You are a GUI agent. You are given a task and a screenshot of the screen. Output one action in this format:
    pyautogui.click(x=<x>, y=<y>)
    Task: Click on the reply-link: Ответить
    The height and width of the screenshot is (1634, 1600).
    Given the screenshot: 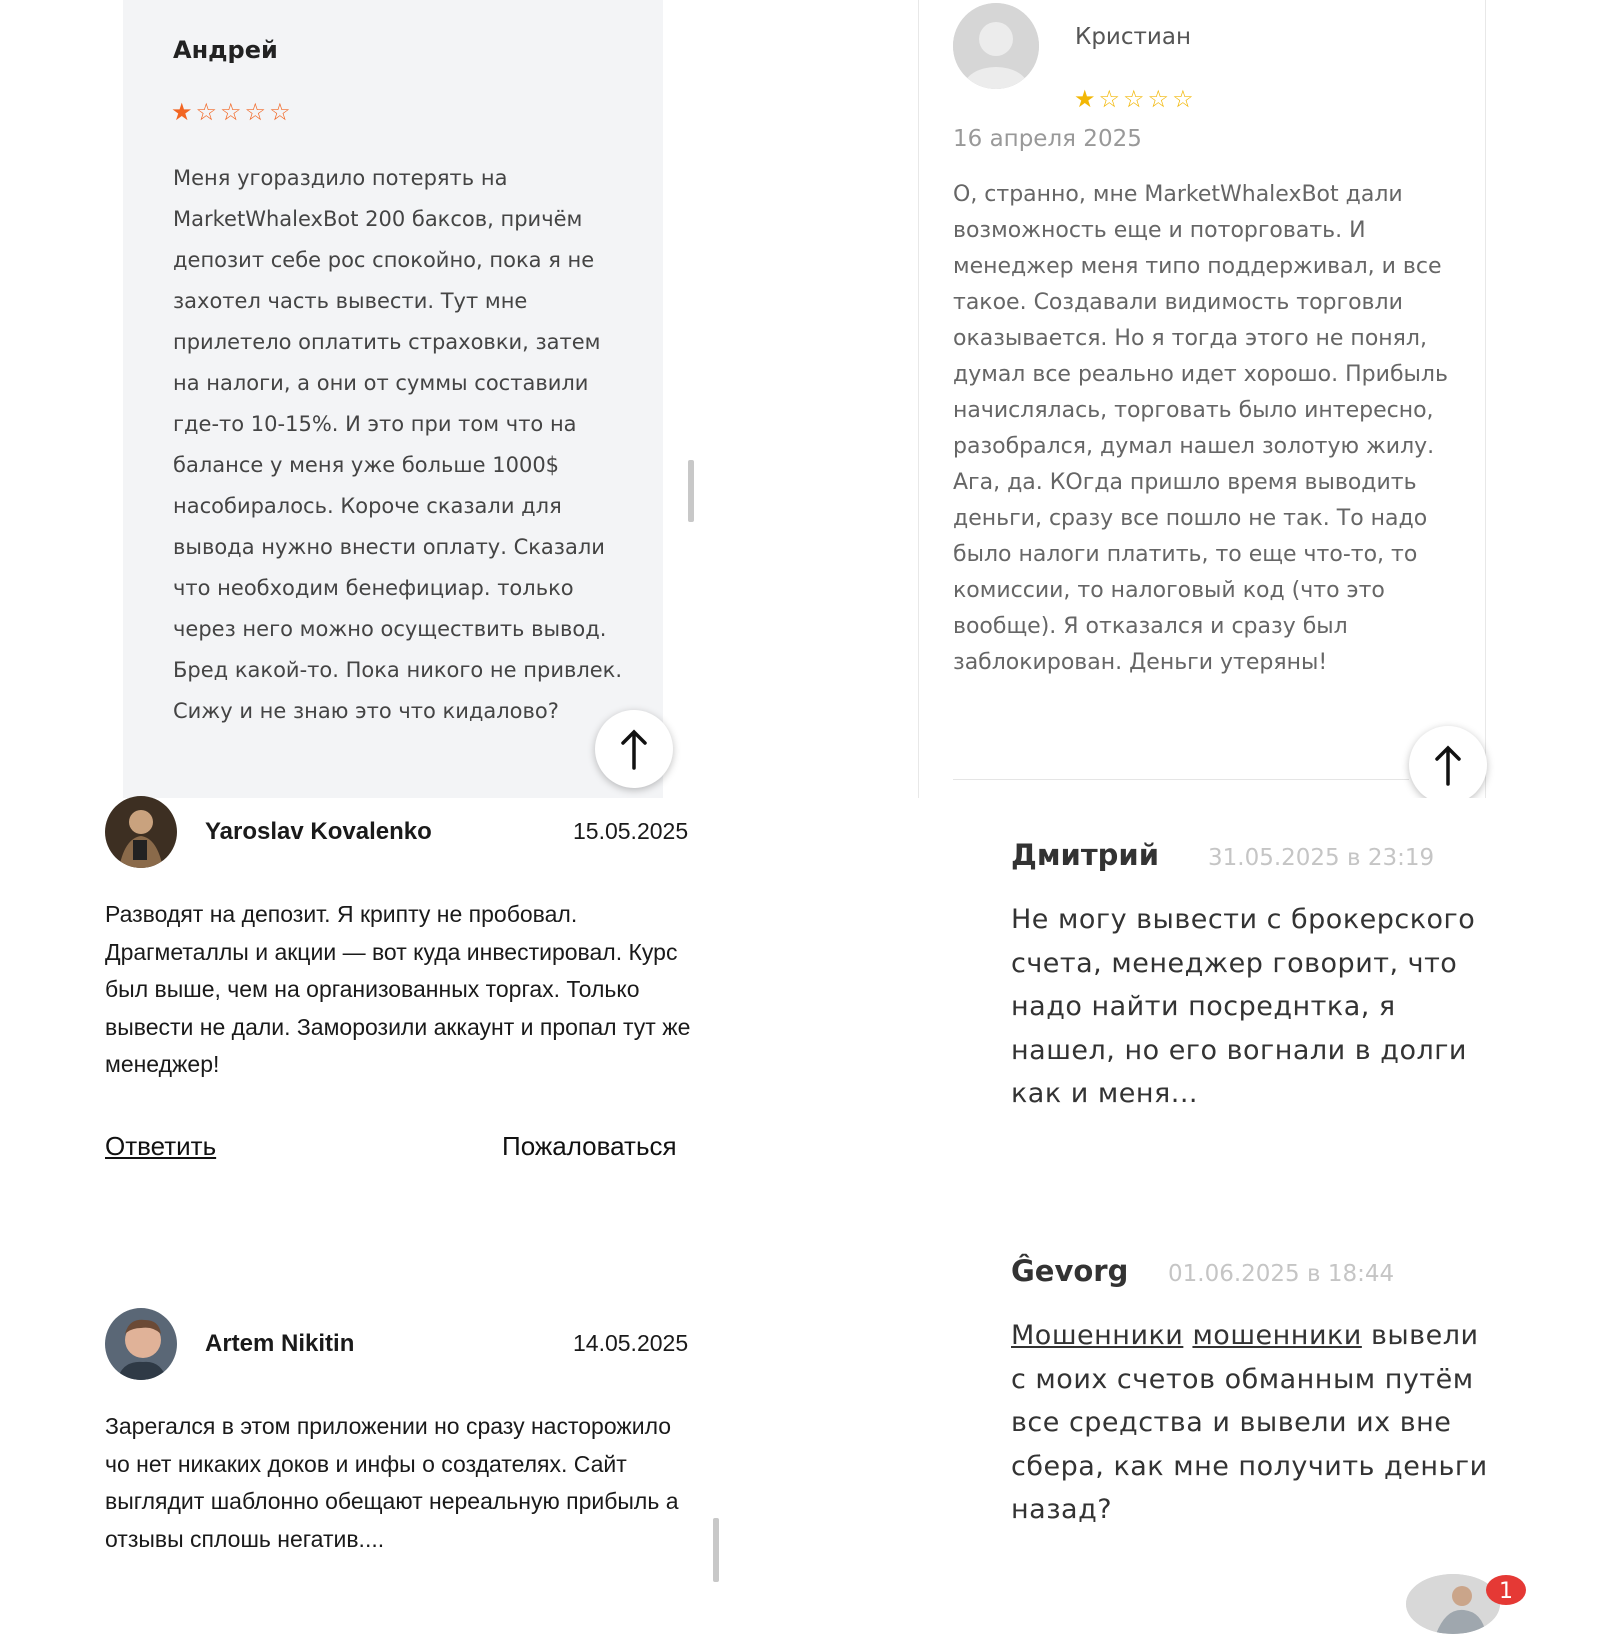 What is the action you would take?
    pyautogui.click(x=160, y=1146)
    